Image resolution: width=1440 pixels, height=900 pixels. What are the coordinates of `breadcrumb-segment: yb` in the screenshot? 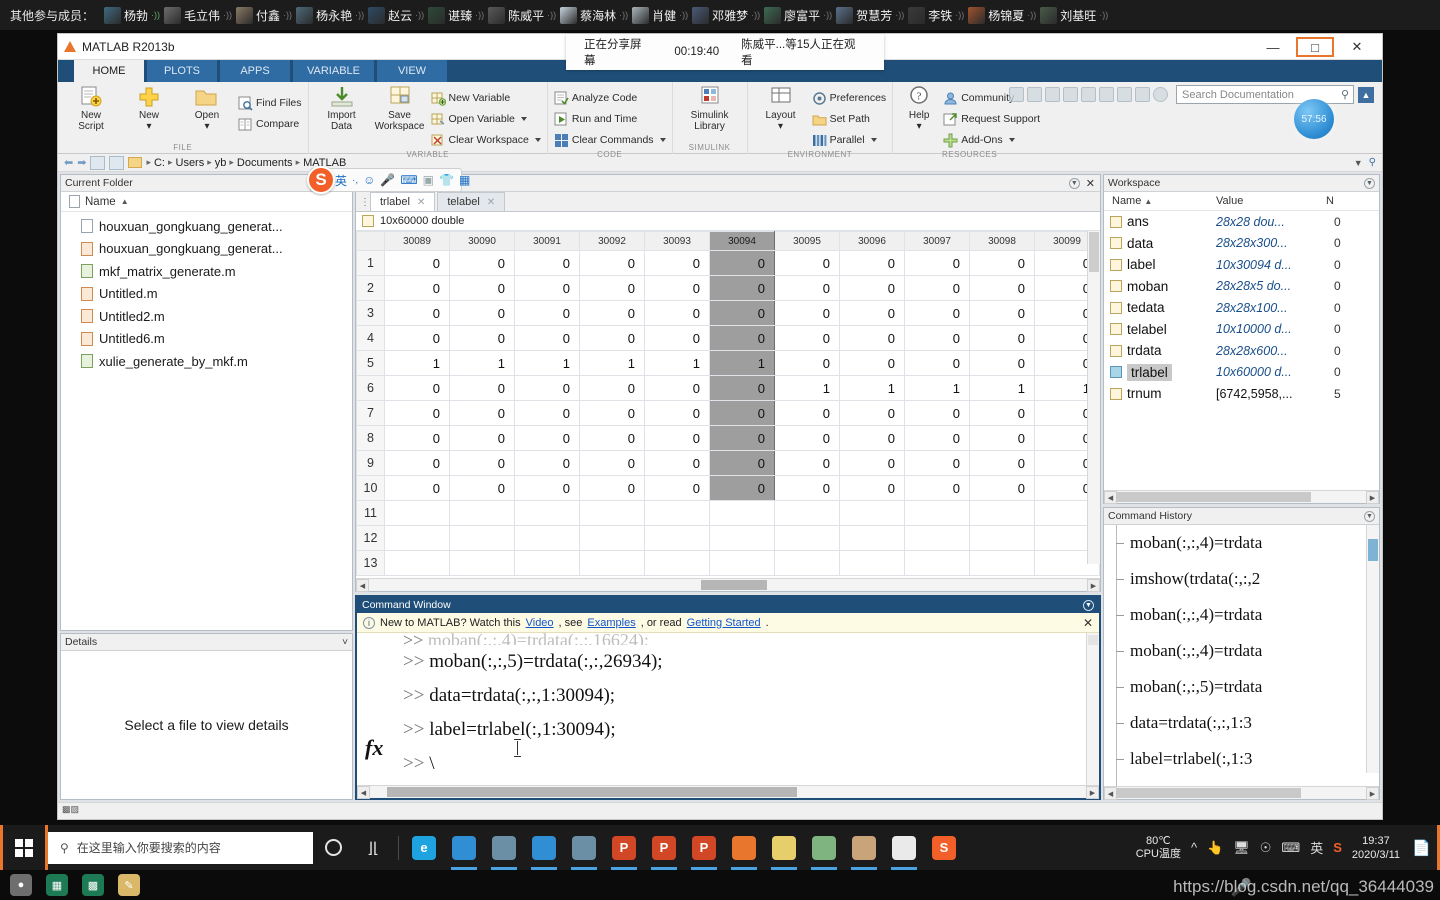 It's located at (221, 163).